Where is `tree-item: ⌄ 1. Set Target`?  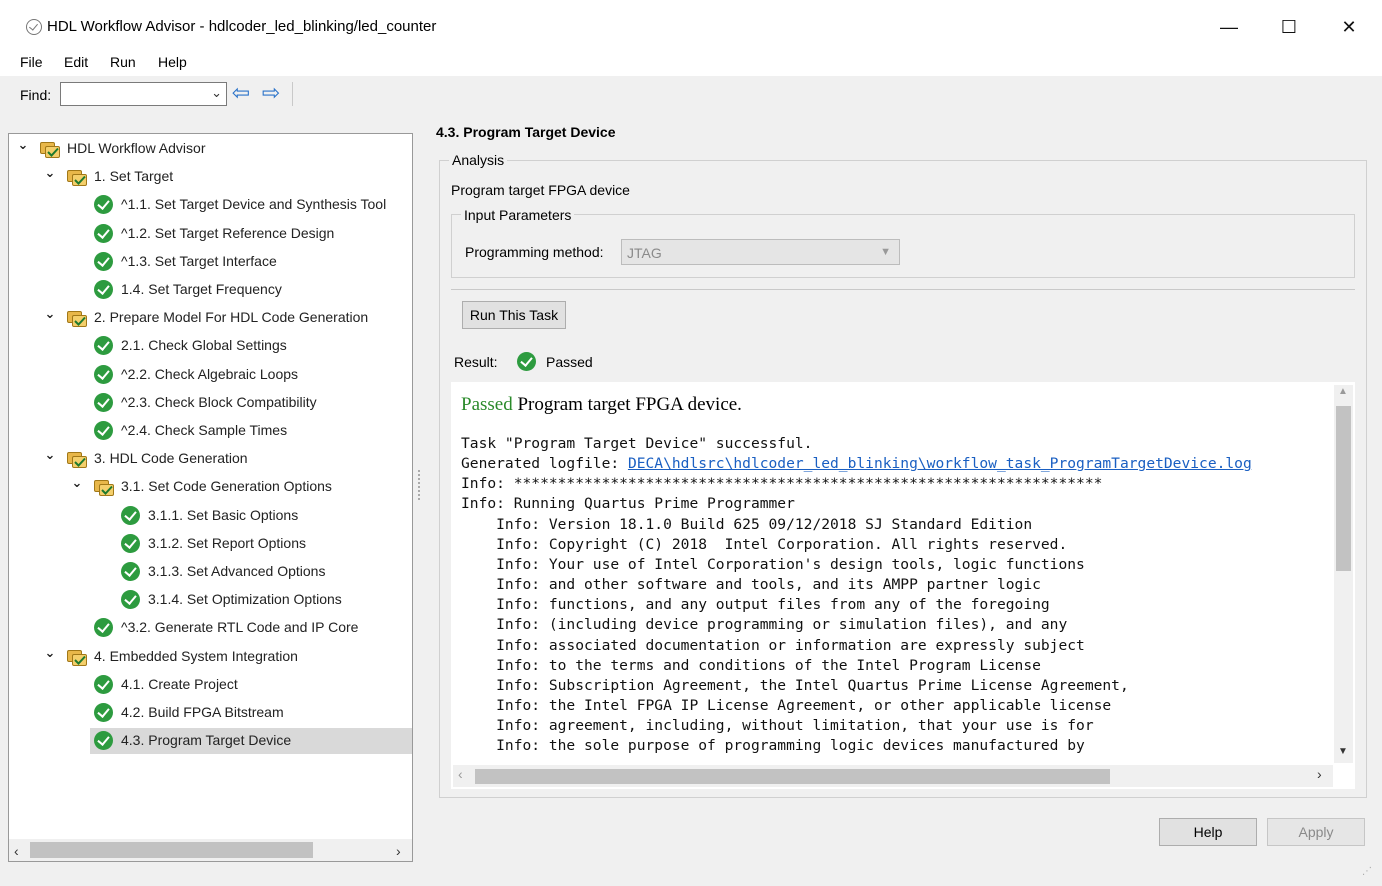 tree-item: ⌄ 1. Set Target is located at coordinates (210, 177).